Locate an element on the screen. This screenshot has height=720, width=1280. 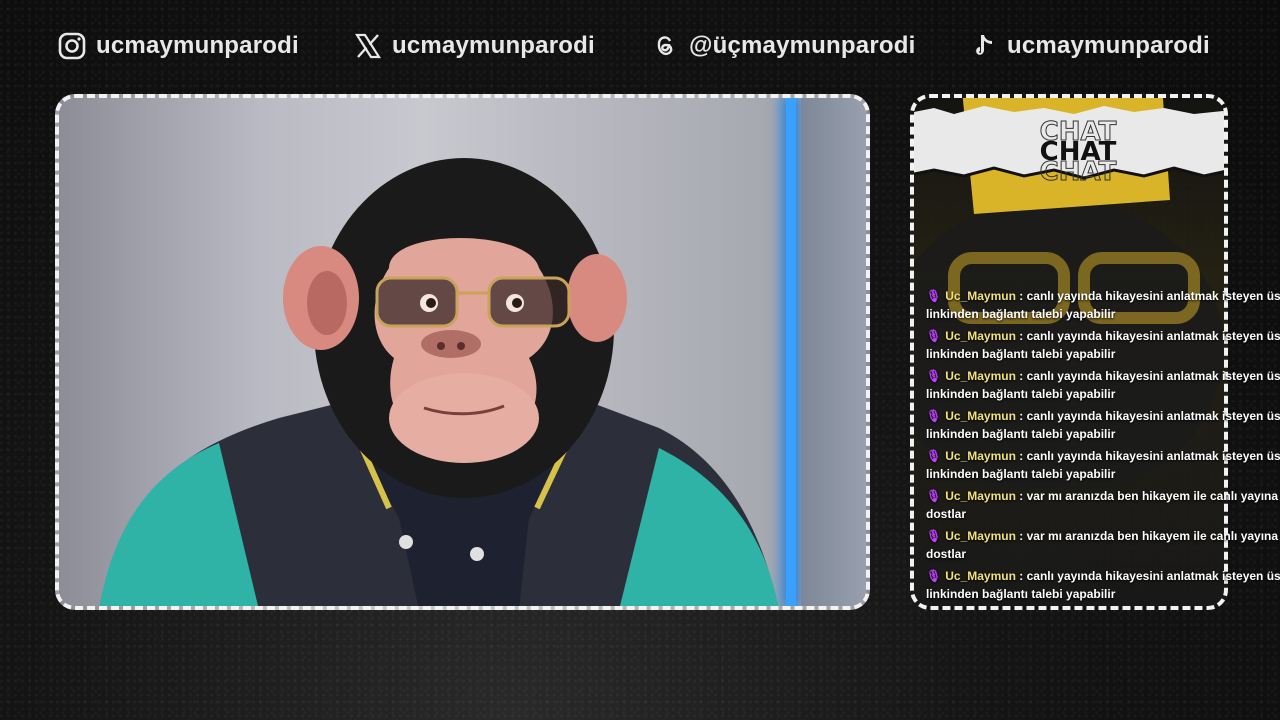
chat-title: CHAT CHAT CHAT is located at coordinates (1078, 152).